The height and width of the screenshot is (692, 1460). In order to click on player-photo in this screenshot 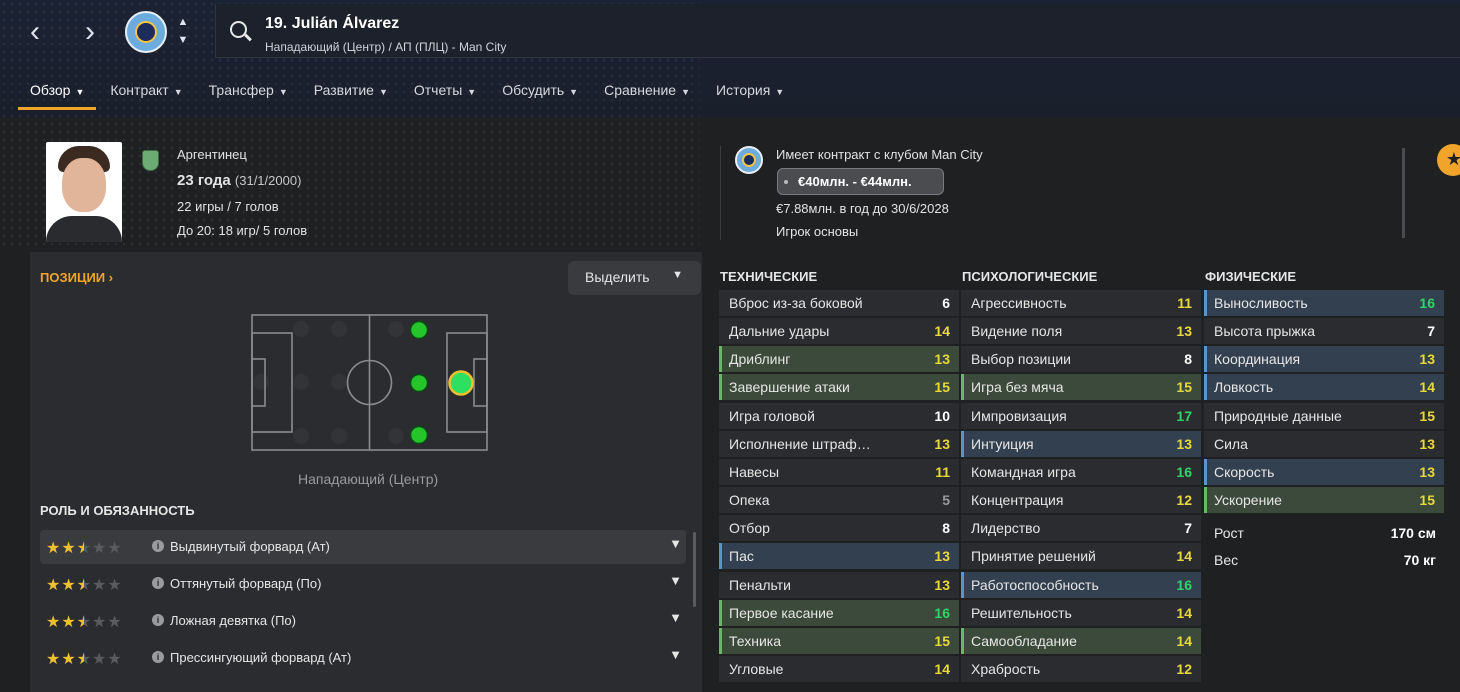, I will do `click(84, 192)`.